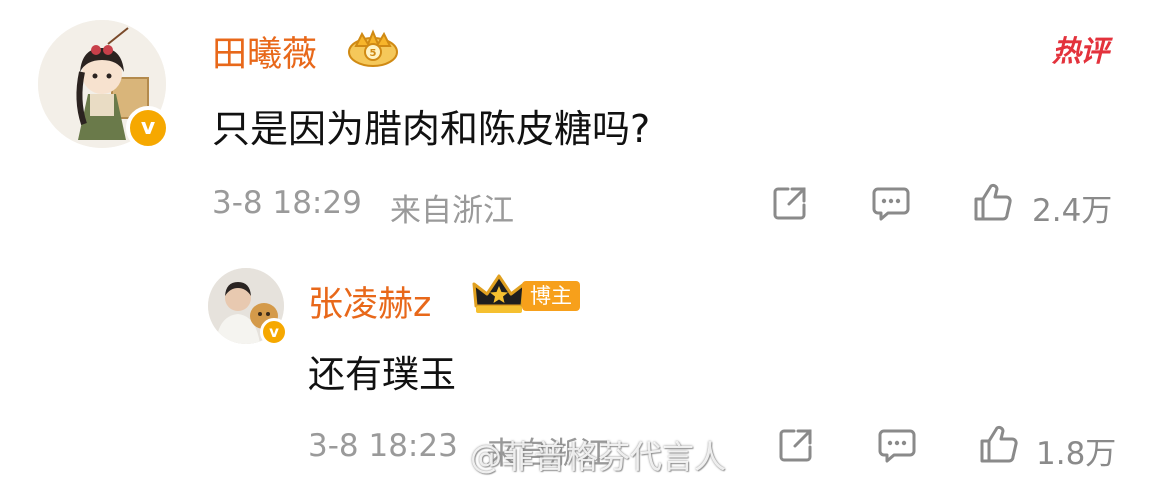  I want to click on comment-like-count: 2.4万, so click(1072, 211).